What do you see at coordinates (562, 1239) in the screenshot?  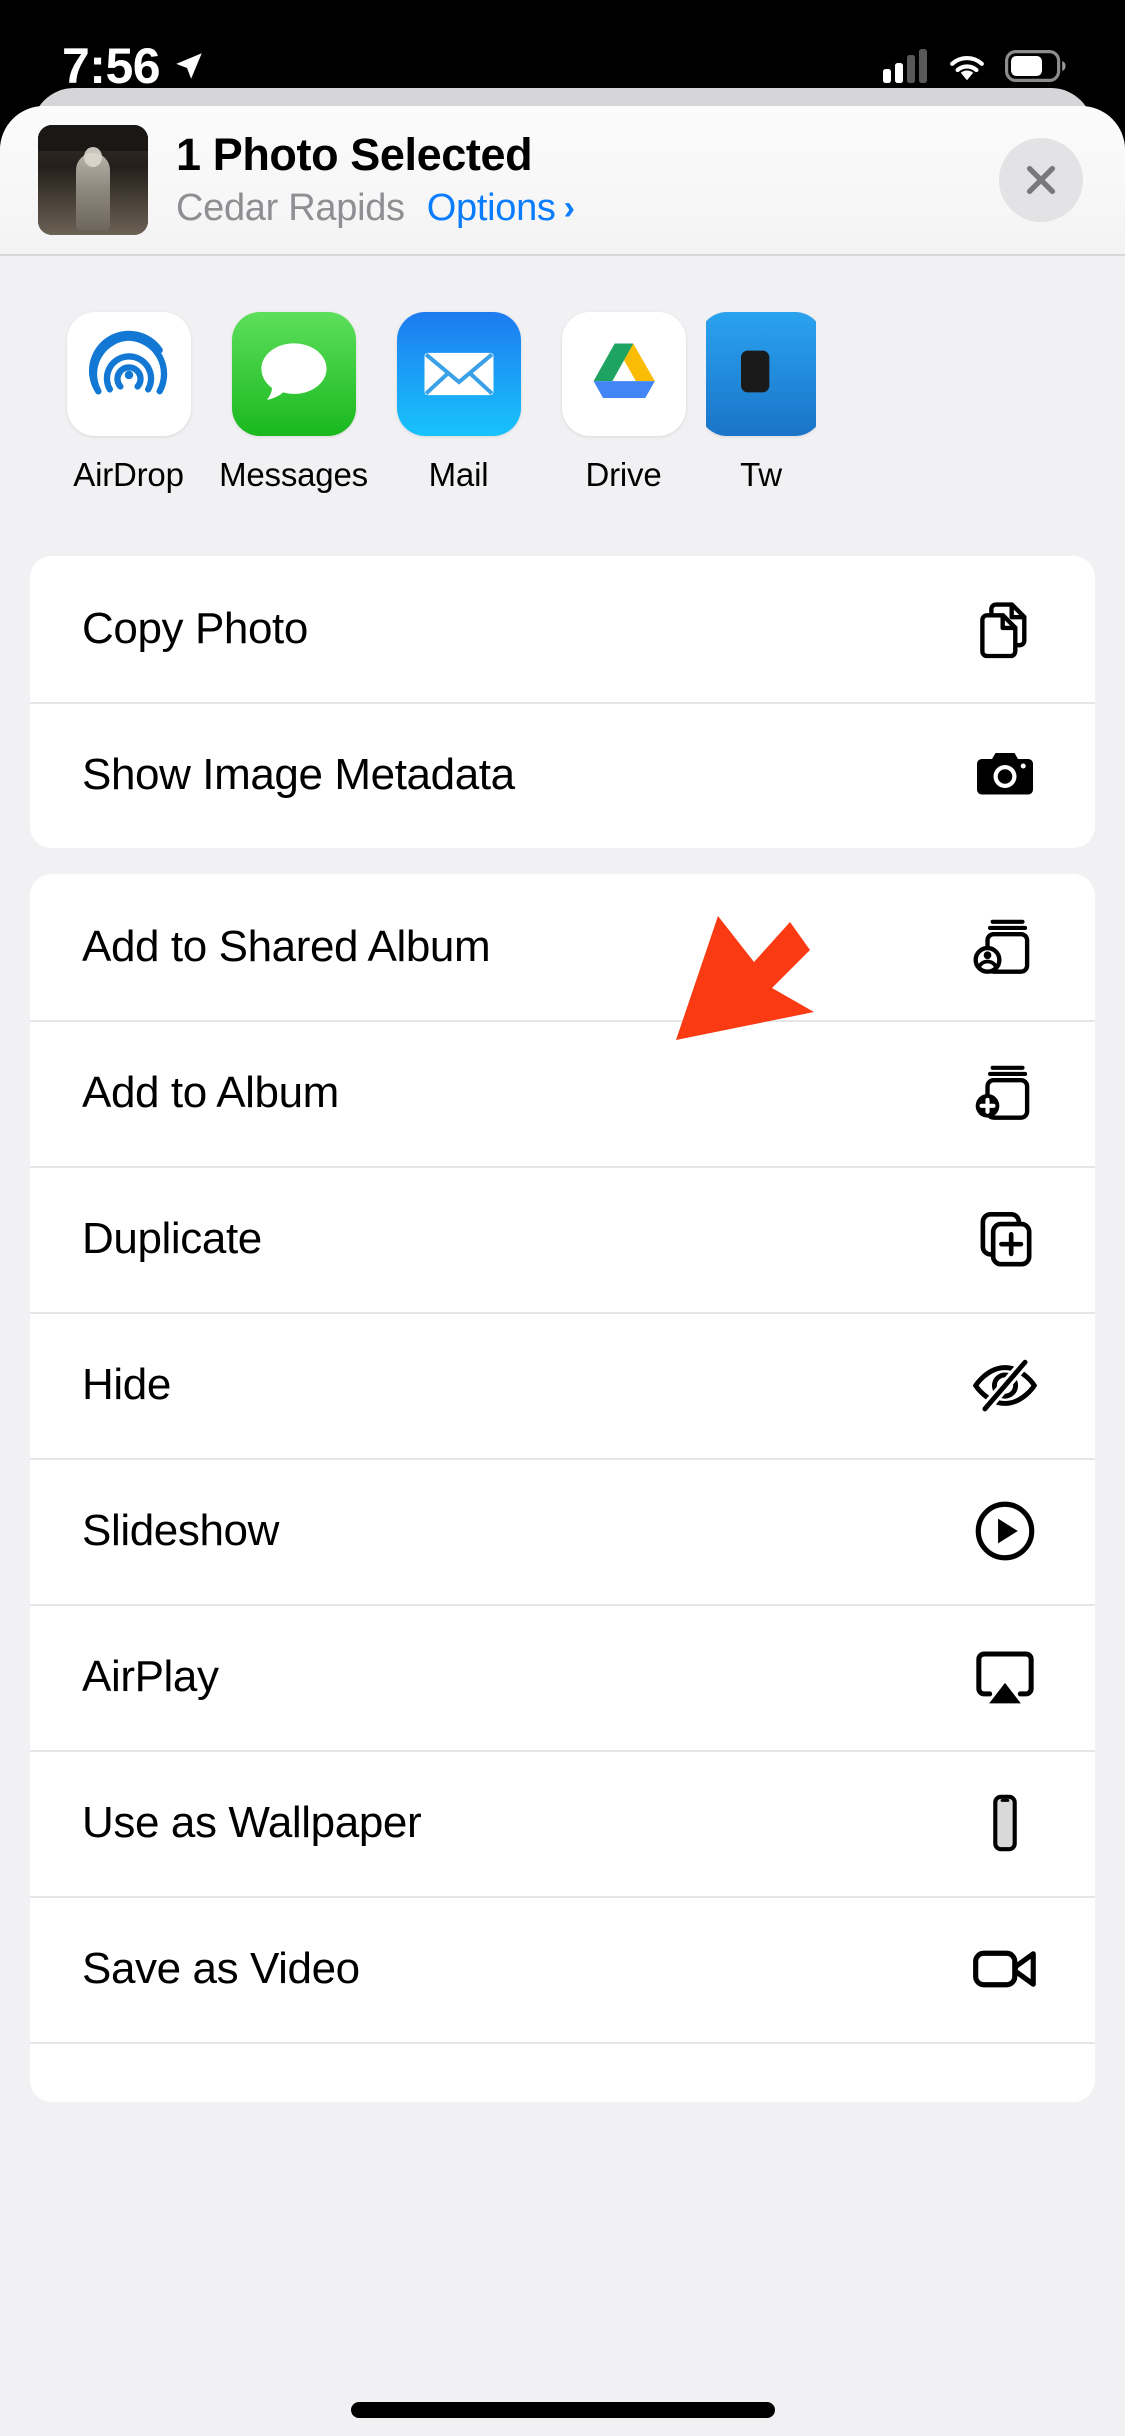 I see `action-row-duplicate: Duplicate` at bounding box center [562, 1239].